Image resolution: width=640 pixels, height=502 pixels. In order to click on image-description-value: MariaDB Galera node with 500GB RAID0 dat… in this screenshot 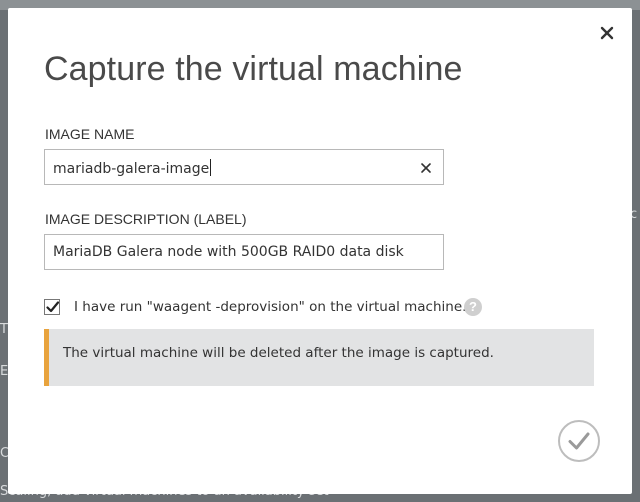, I will do `click(228, 252)`.